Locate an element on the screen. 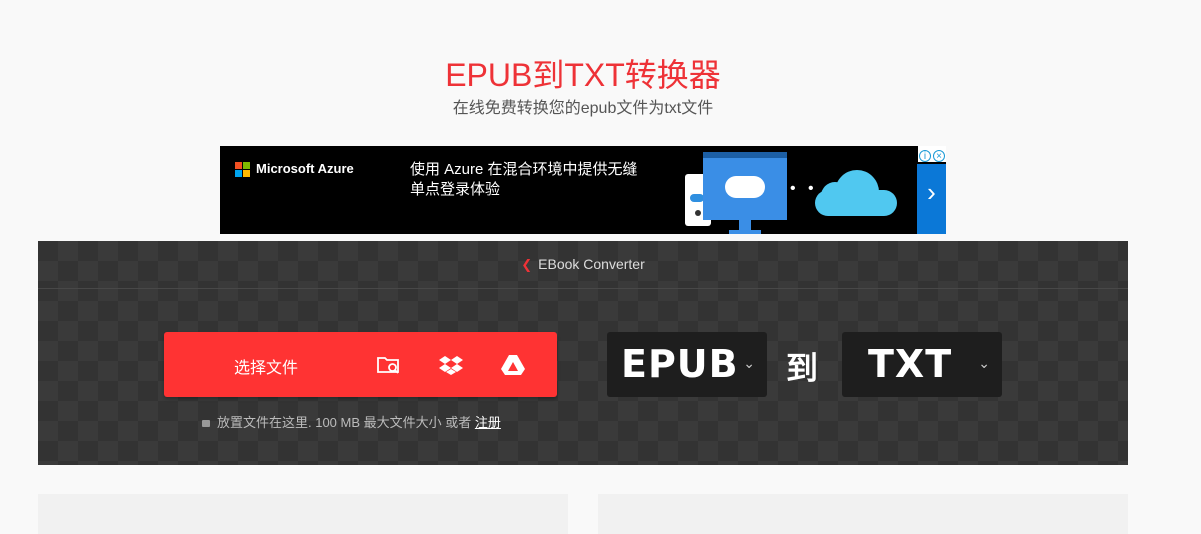 The width and height of the screenshot is (1201, 534). target-format-select: TXT ⌄ is located at coordinates (922, 364).